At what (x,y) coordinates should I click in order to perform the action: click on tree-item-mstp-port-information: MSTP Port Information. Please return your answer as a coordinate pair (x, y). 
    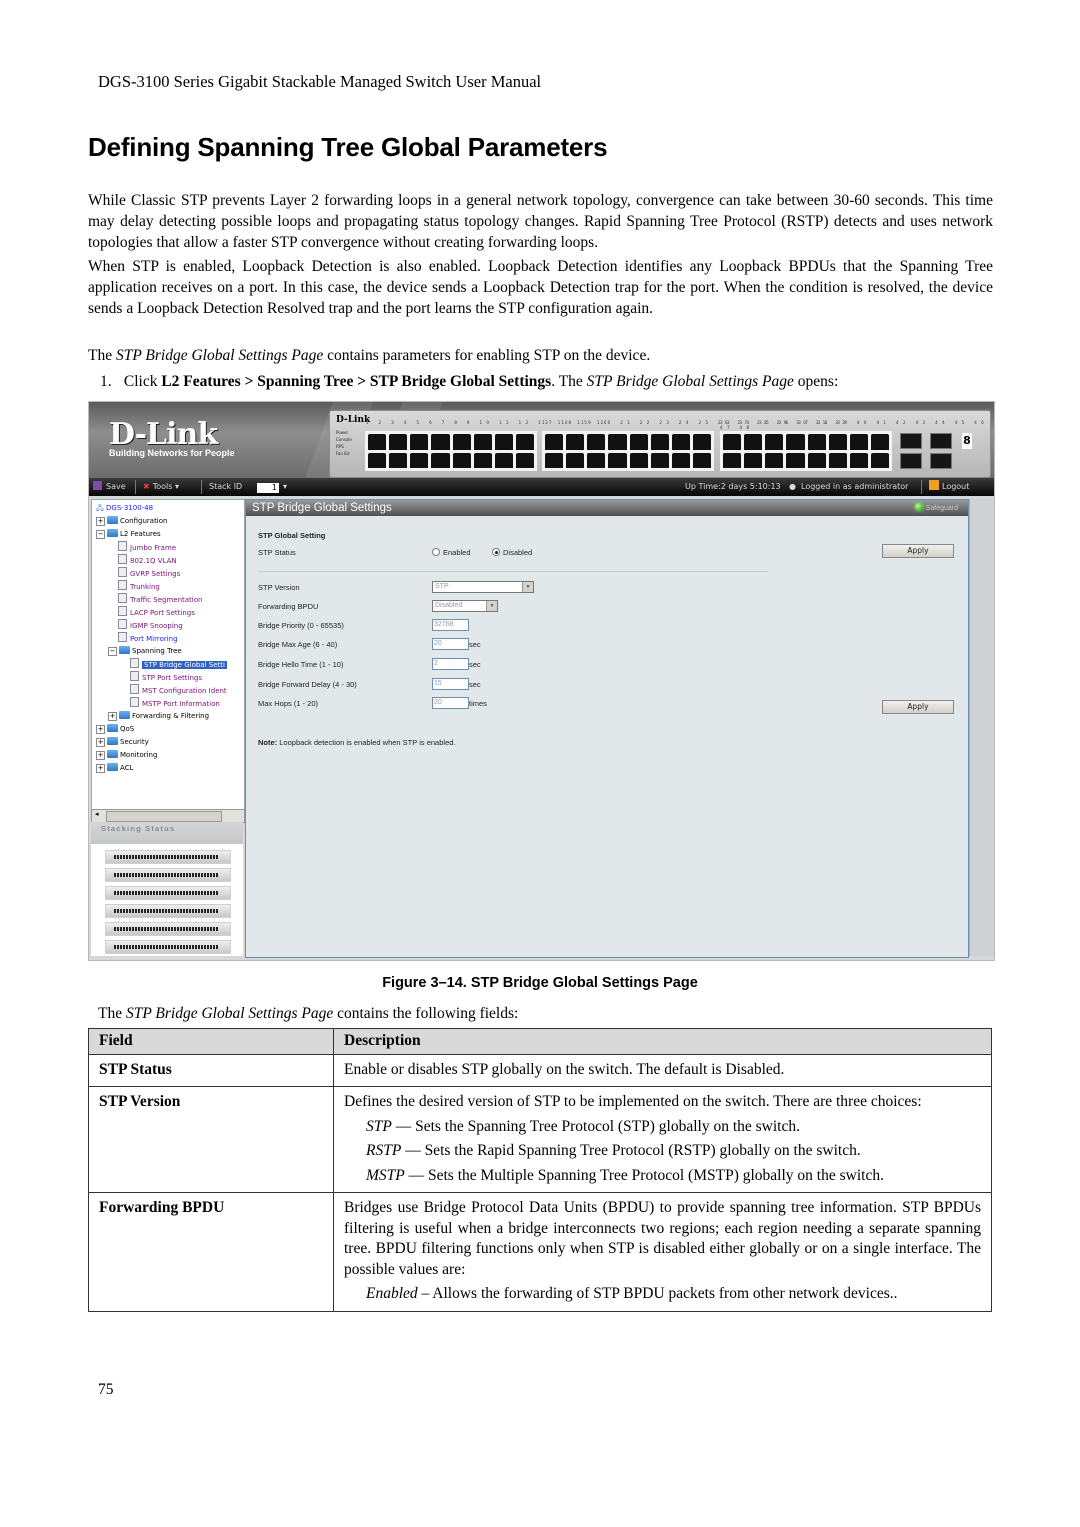
    Looking at the image, I should click on (175, 704).